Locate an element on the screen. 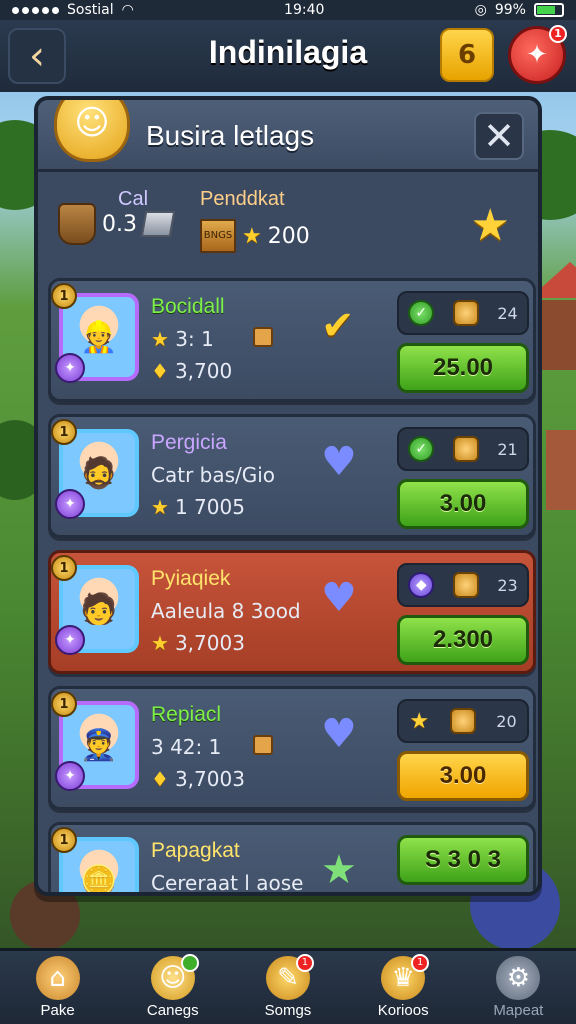 The height and width of the screenshot is (1024, 576). close-button: ✕ is located at coordinates (499, 136).